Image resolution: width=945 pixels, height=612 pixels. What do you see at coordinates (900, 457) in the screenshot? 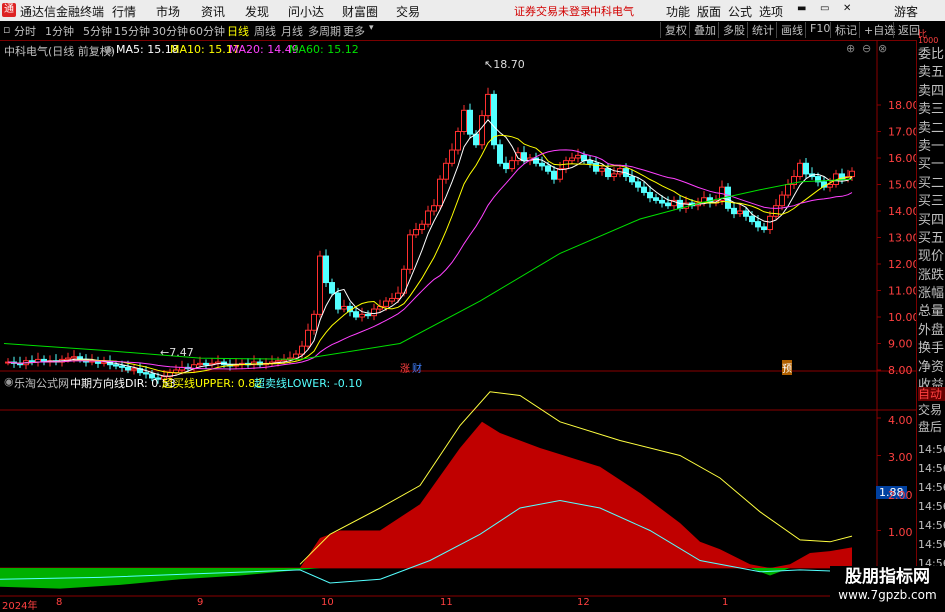
I see `ind-tick-3: 3.00` at bounding box center [900, 457].